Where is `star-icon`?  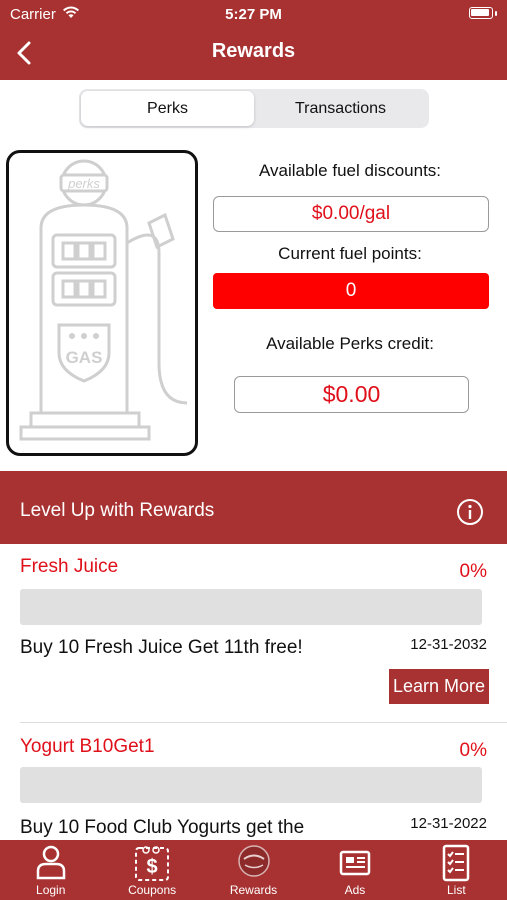
star-icon is located at coordinates (84, 336).